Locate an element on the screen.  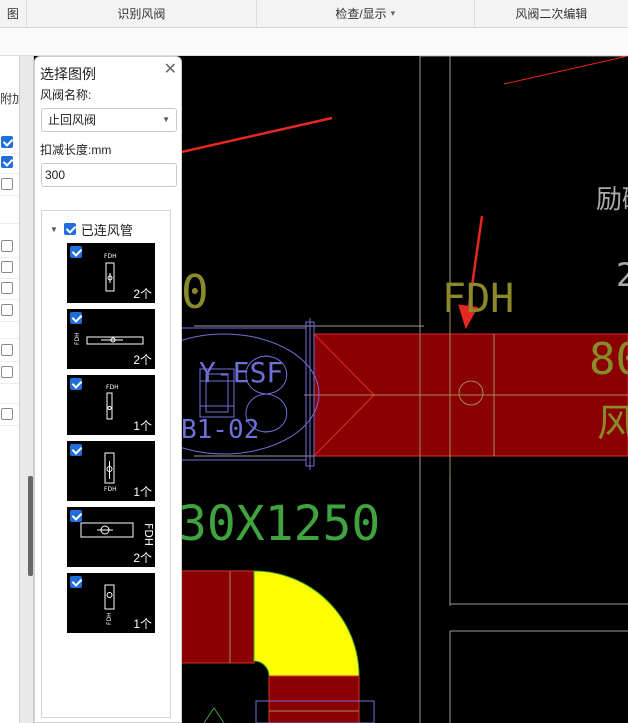
ribbon-toolbar: 图 识别风阀 检查/显示 ▾ 风阀二次编辑 is located at coordinates (314, 14).